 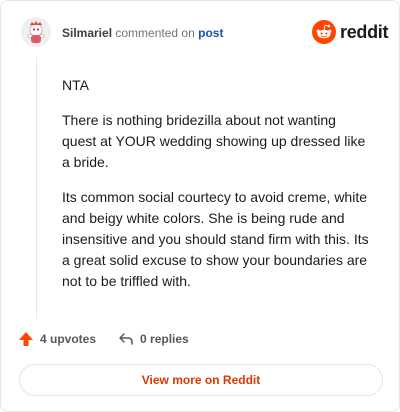 I want to click on post-link: post, so click(x=210, y=33).